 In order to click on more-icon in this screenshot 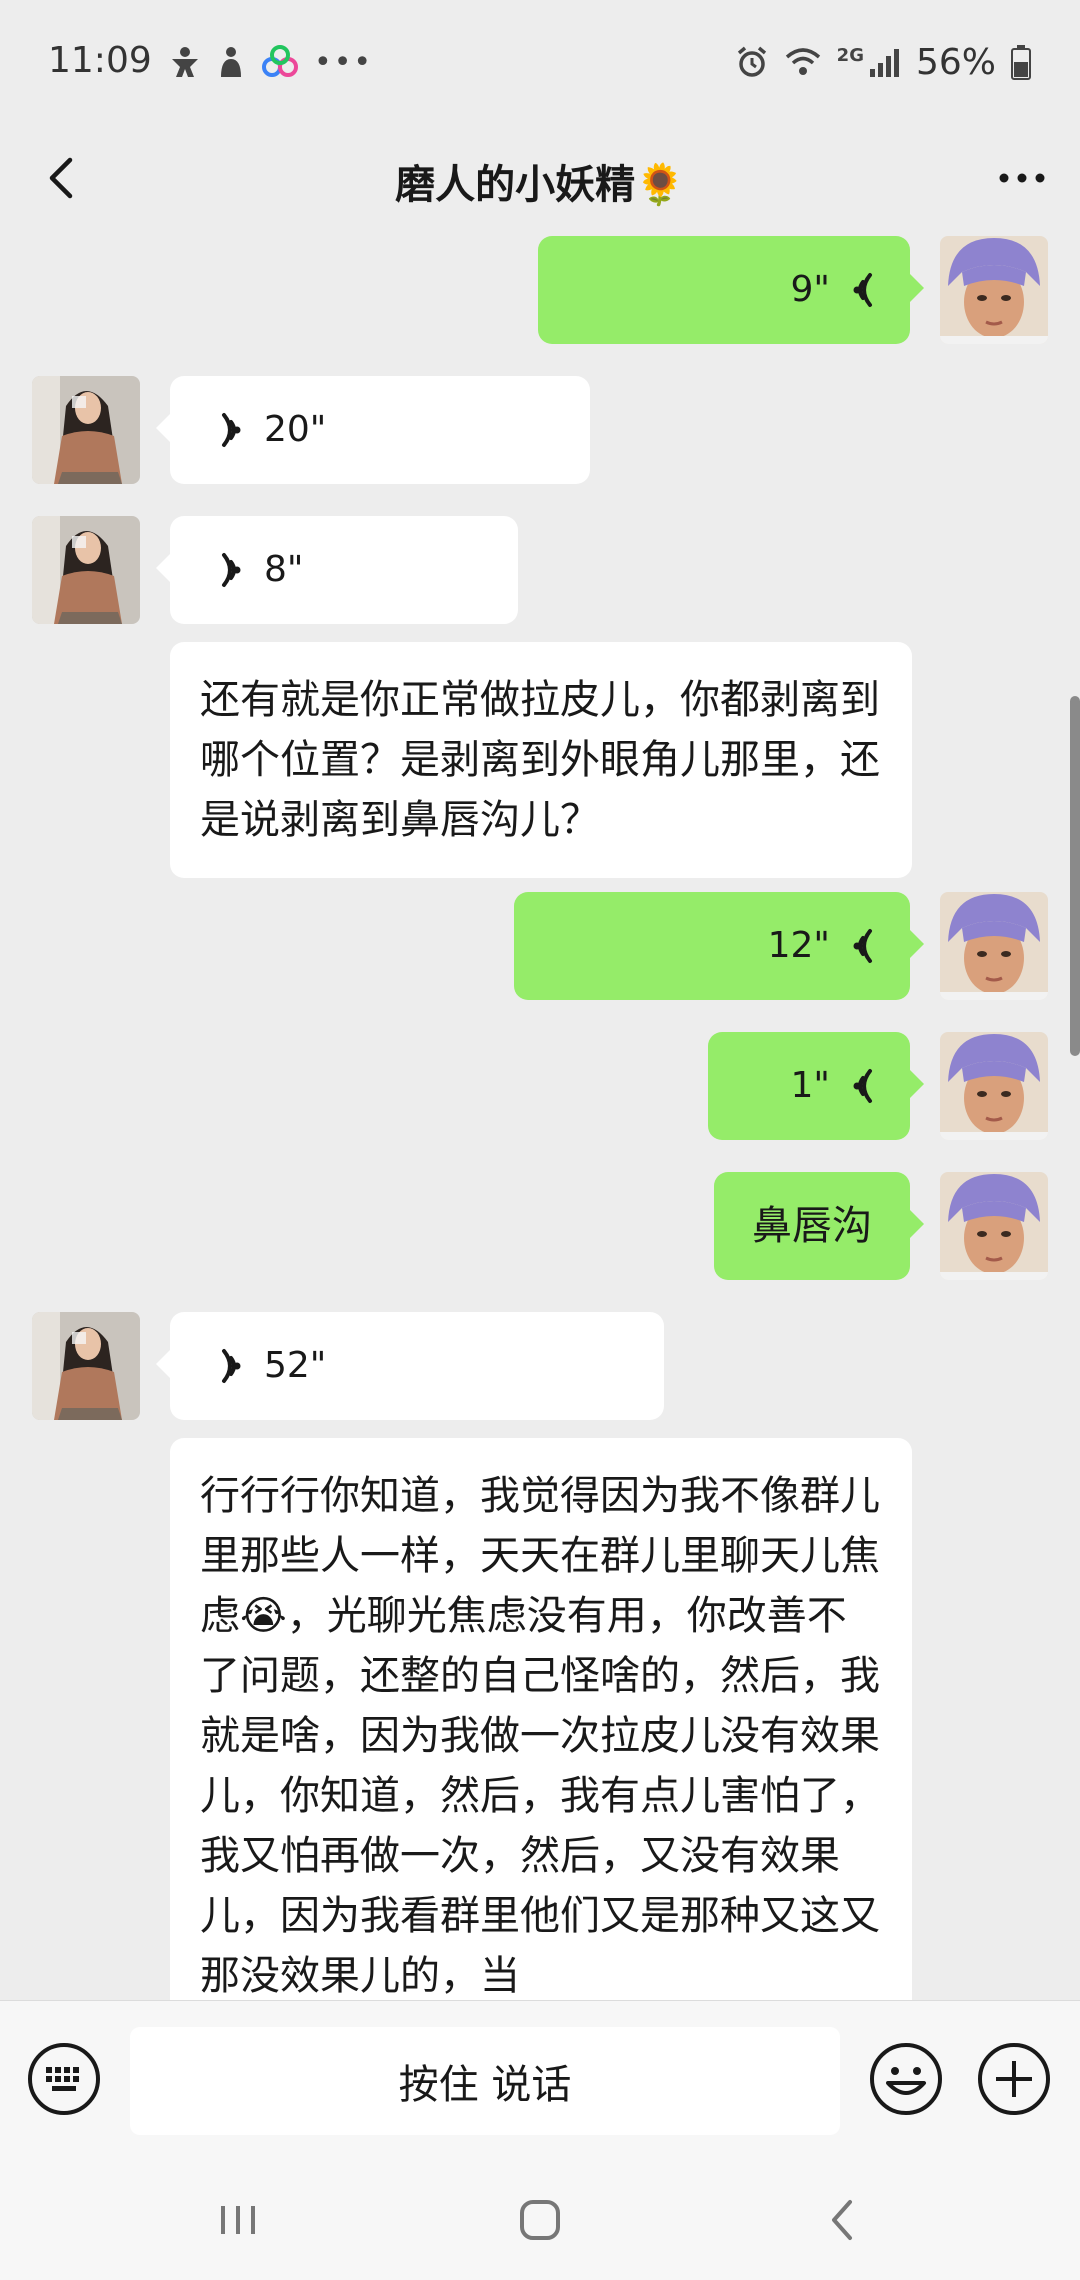, I will do `click(1022, 178)`.